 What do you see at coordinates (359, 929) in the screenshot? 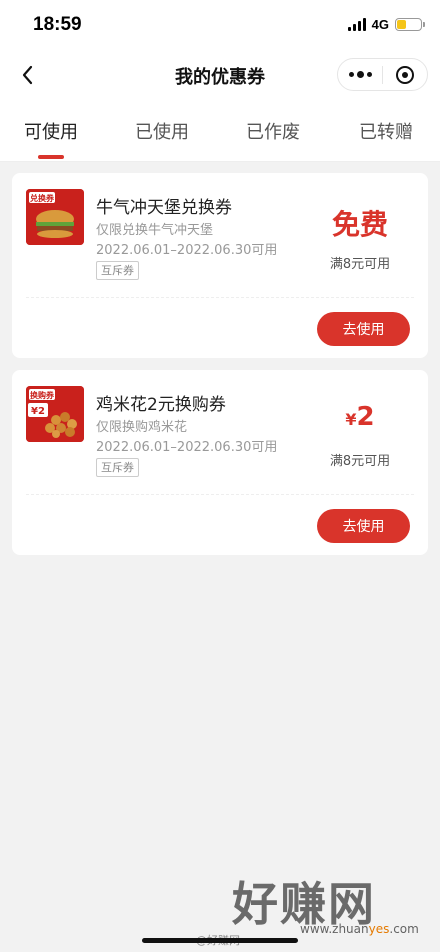
I see `watermark-url: www.zhuanyes.com` at bounding box center [359, 929].